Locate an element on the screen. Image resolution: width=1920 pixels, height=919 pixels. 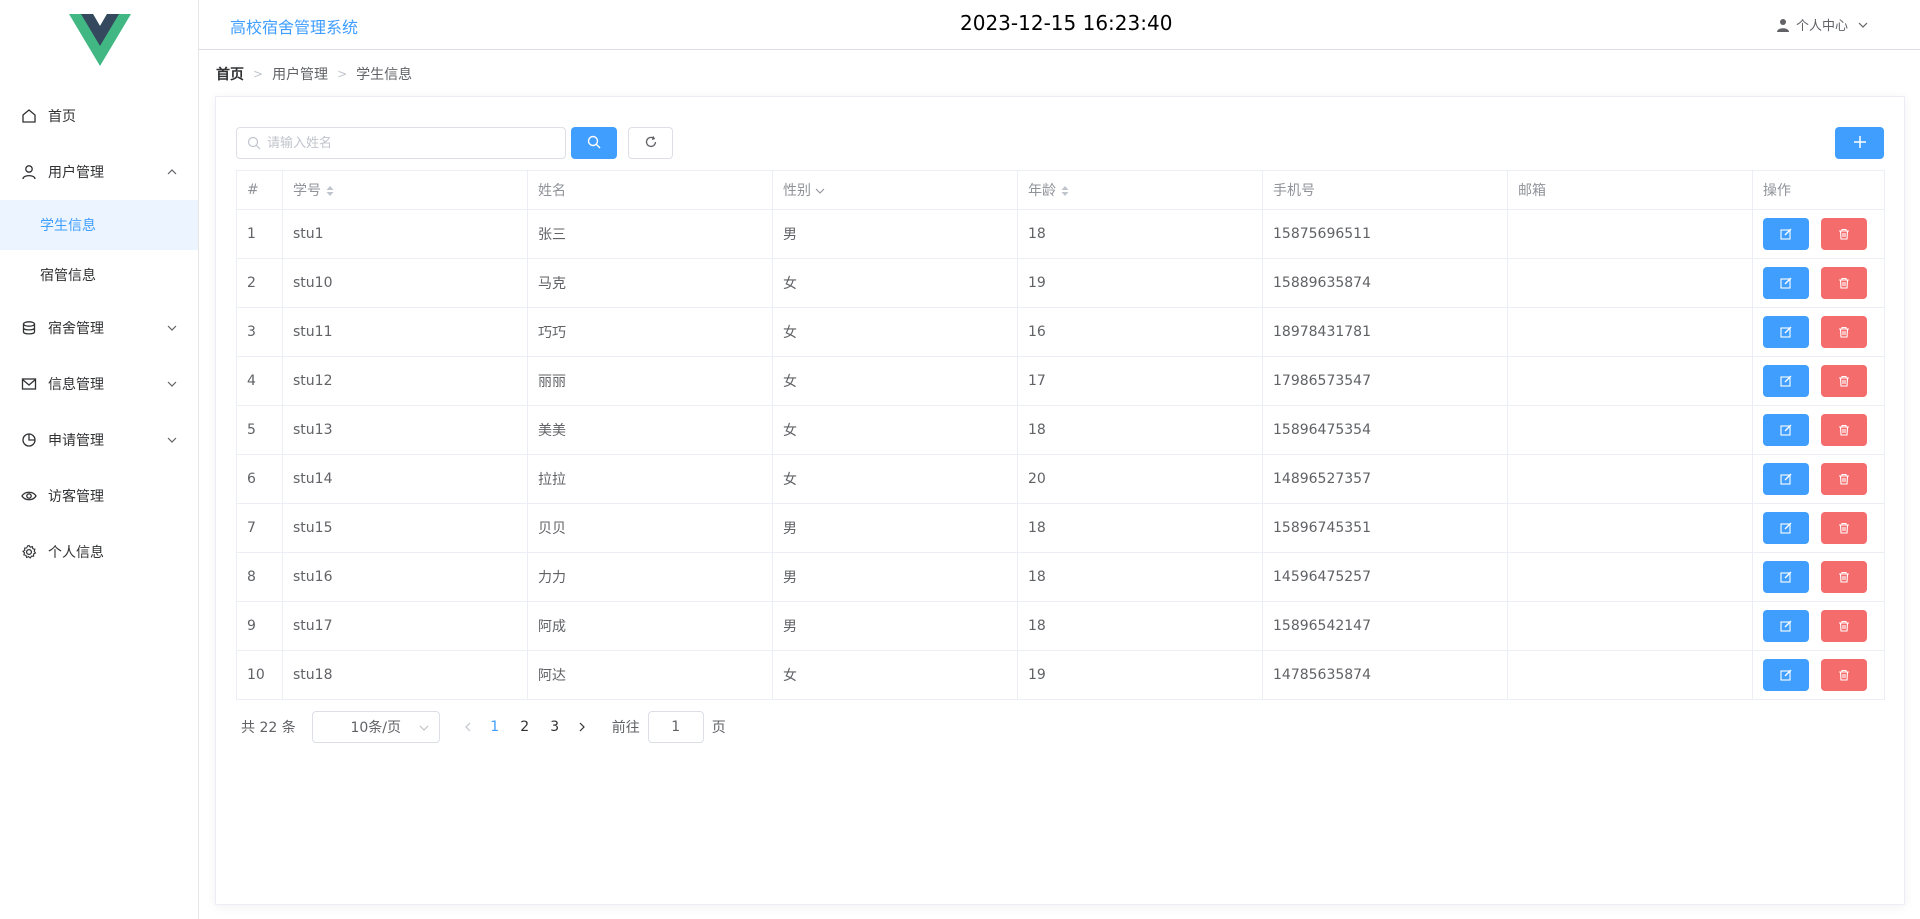
column-header-age: 年龄 is located at coordinates (1140, 190).